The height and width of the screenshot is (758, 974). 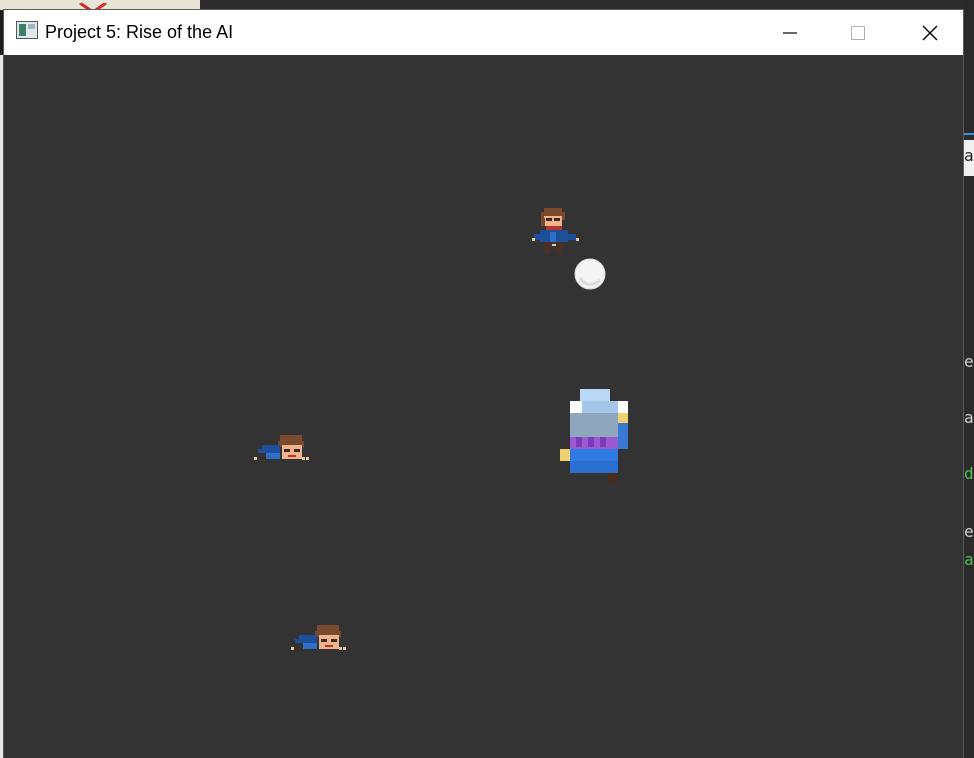 I want to click on background-text-fragment: d, so click(x=969, y=473).